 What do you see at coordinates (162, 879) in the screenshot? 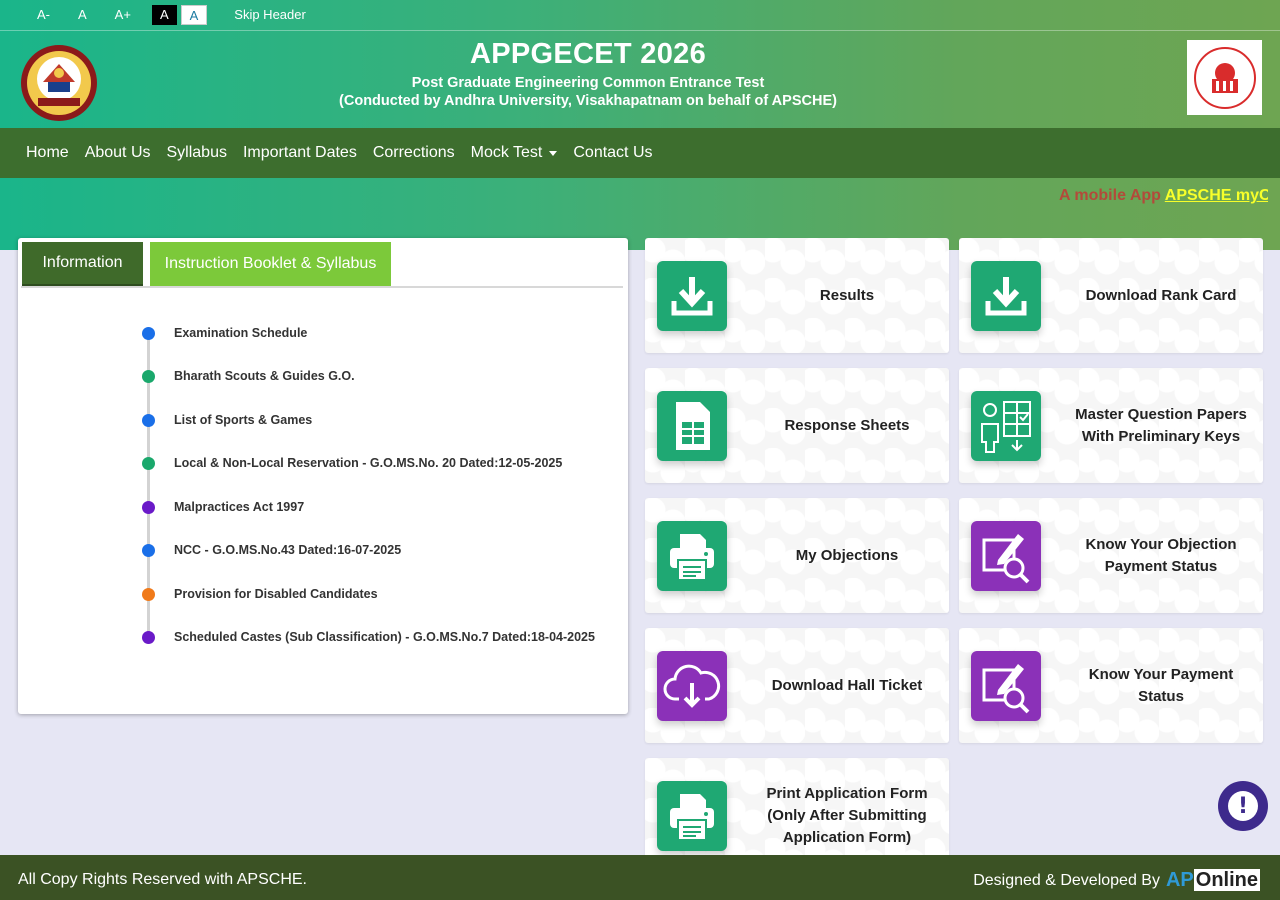
I see `copyright-text: All Copy Rights Reserved with APSCHE.` at bounding box center [162, 879].